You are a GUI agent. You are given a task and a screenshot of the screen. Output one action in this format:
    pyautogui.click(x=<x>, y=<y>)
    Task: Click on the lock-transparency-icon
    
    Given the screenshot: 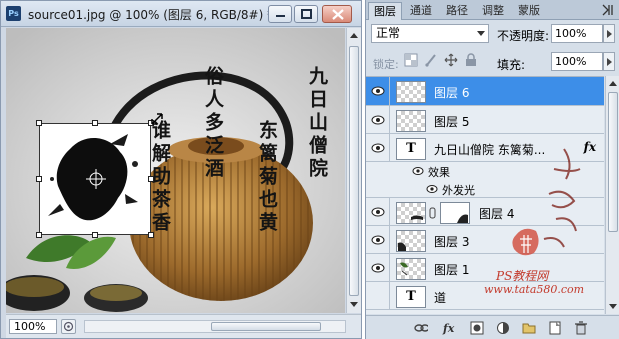 What is the action you would take?
    pyautogui.click(x=411, y=60)
    